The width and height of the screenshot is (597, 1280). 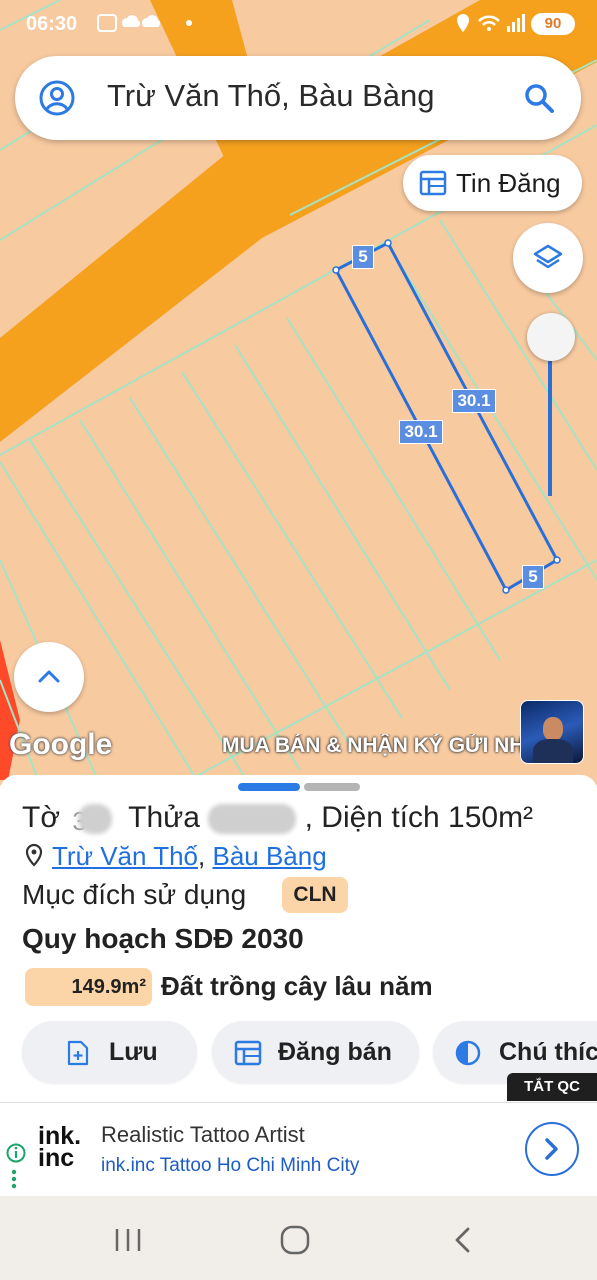 I want to click on edge-label-right: 30.1, so click(x=474, y=401).